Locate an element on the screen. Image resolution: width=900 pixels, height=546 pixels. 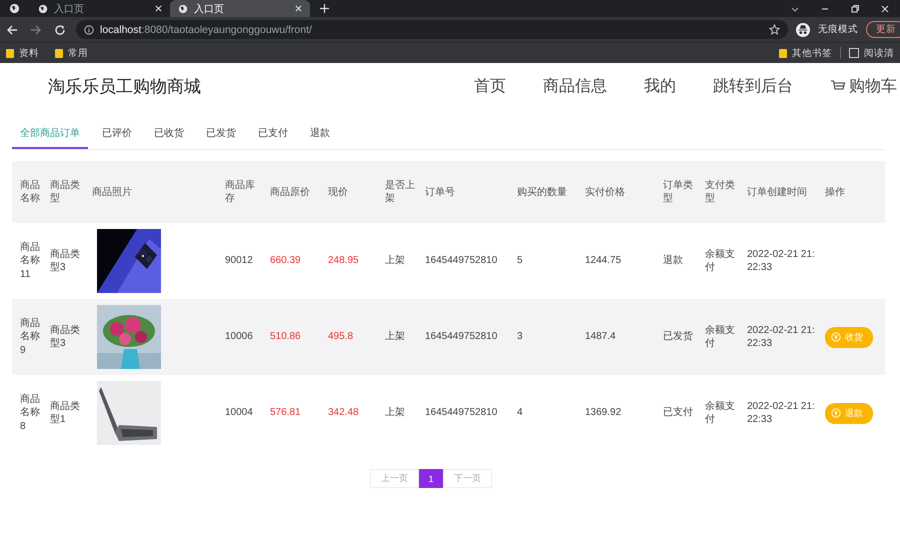
price-cell: 342.48 is located at coordinates (343, 412).